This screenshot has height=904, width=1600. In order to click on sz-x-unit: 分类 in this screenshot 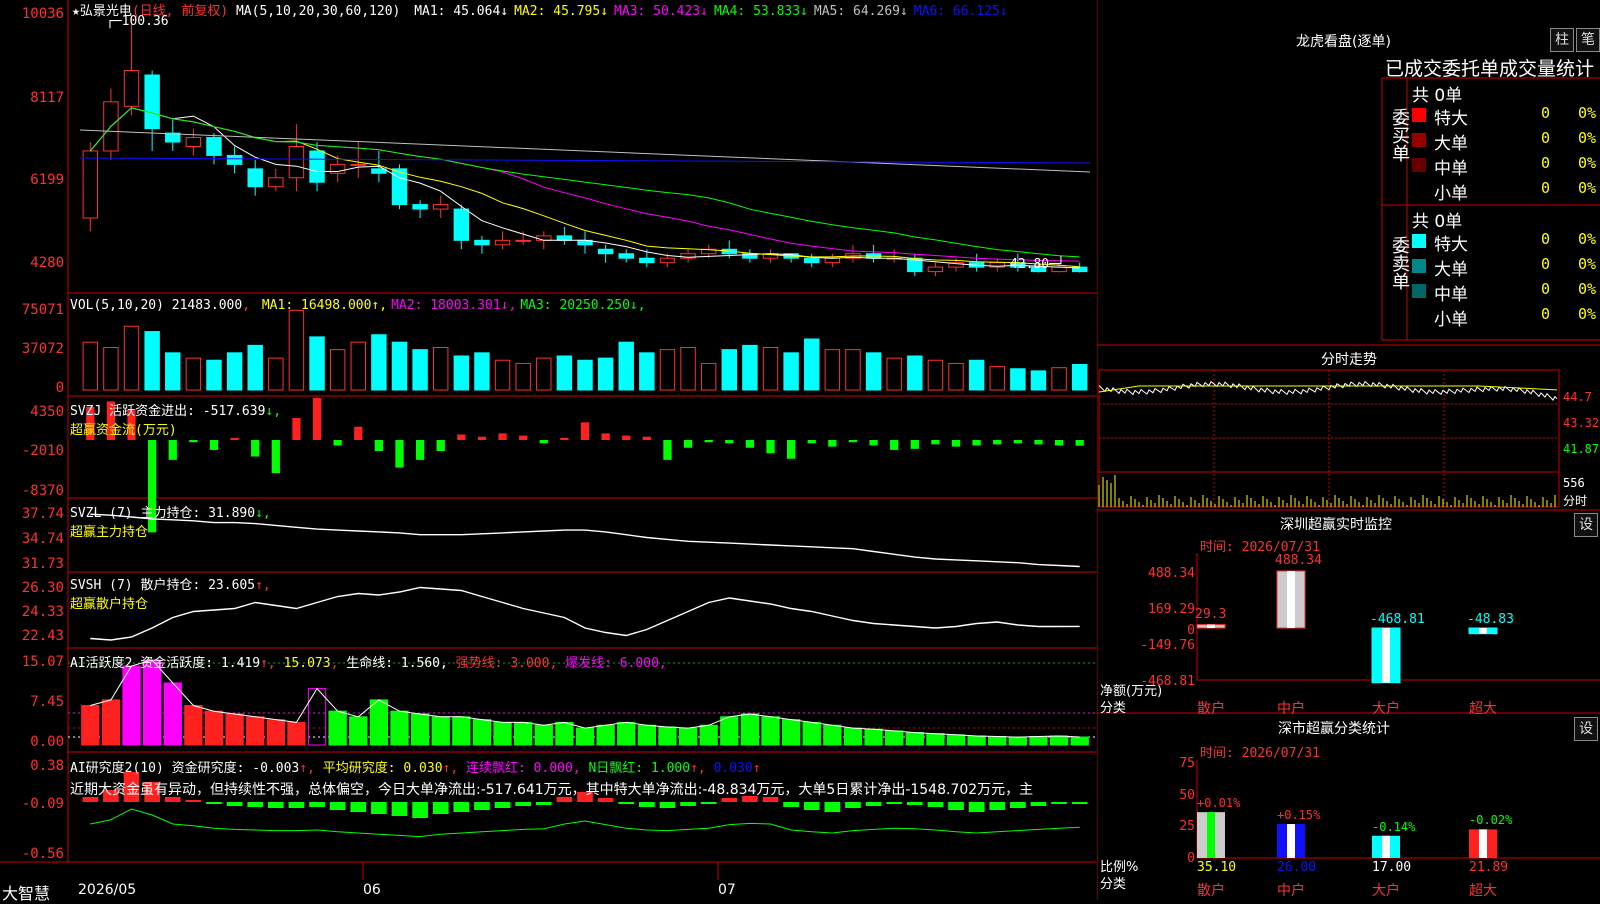, I will do `click(1113, 708)`.